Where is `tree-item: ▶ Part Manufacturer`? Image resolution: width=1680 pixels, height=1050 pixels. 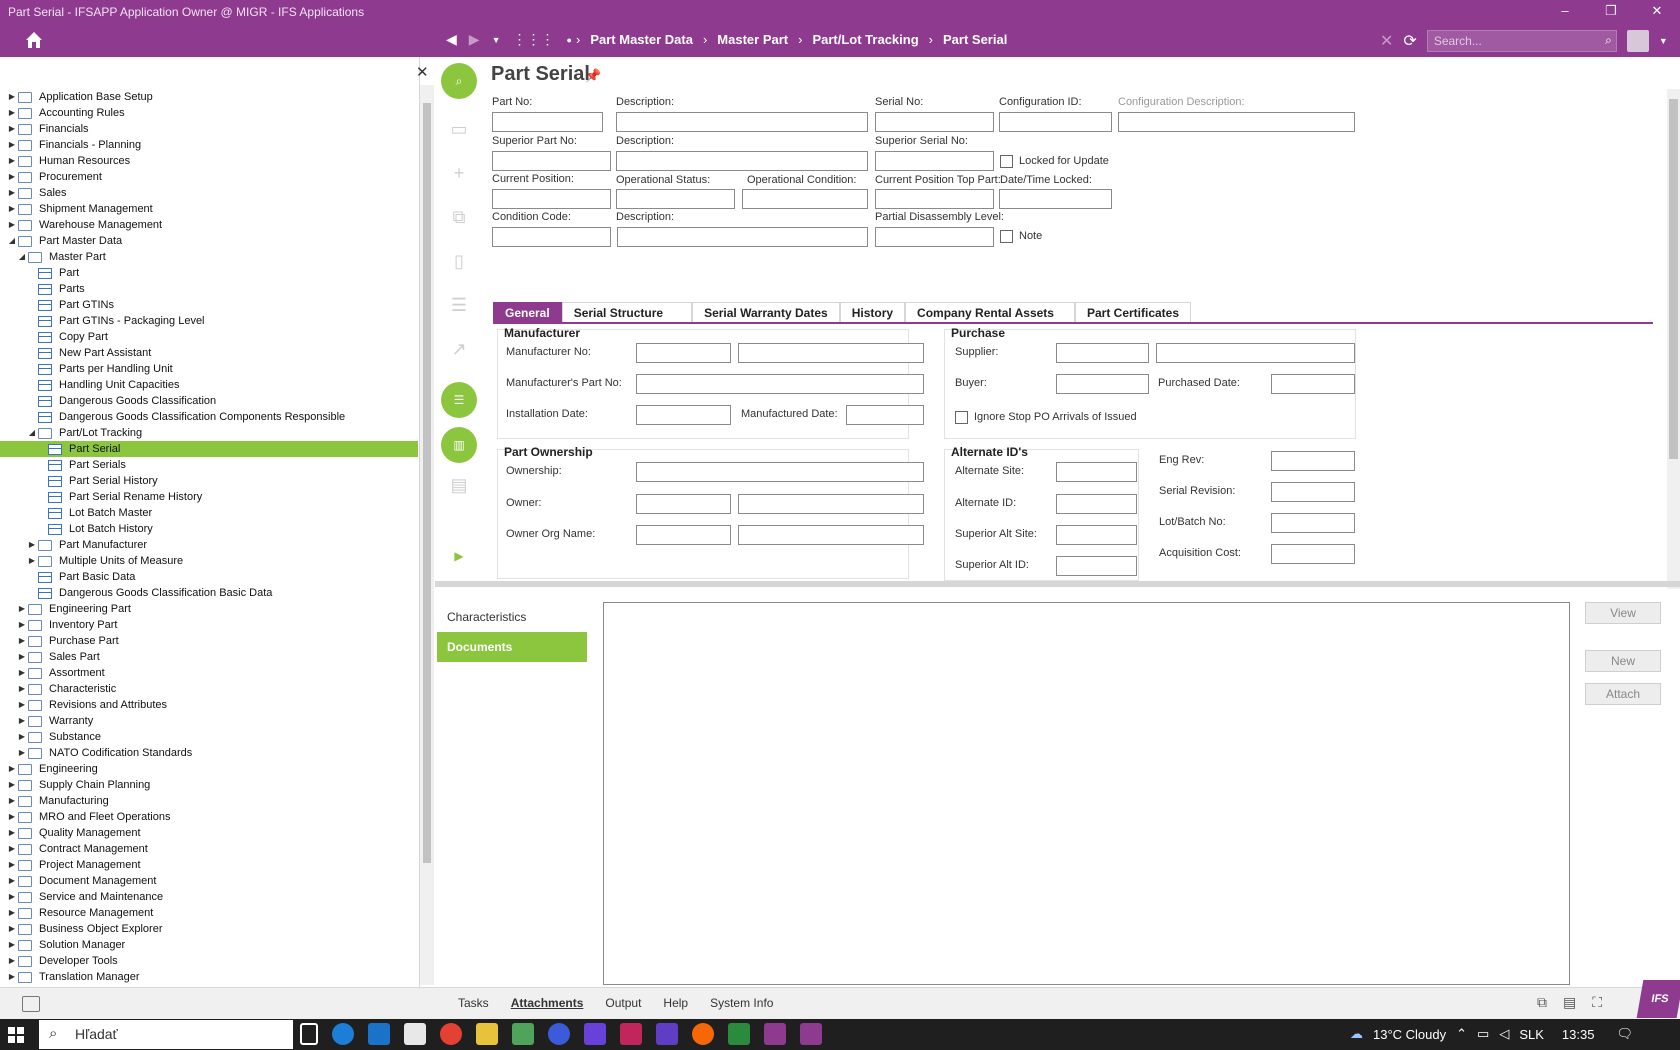 tree-item: ▶ Part Manufacturer is located at coordinates (209, 545).